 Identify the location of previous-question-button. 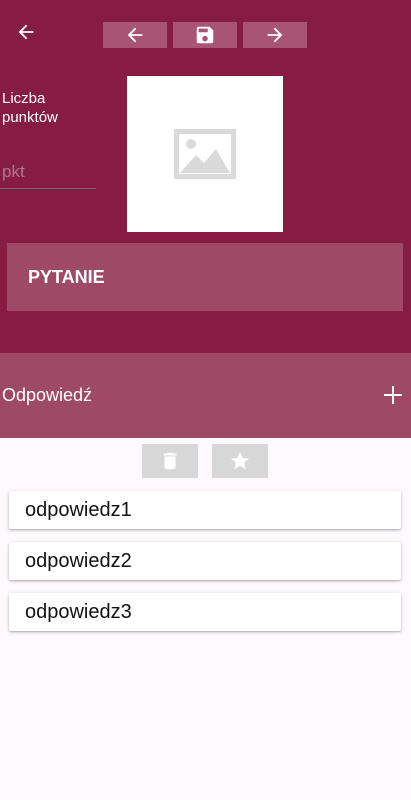
(135, 35).